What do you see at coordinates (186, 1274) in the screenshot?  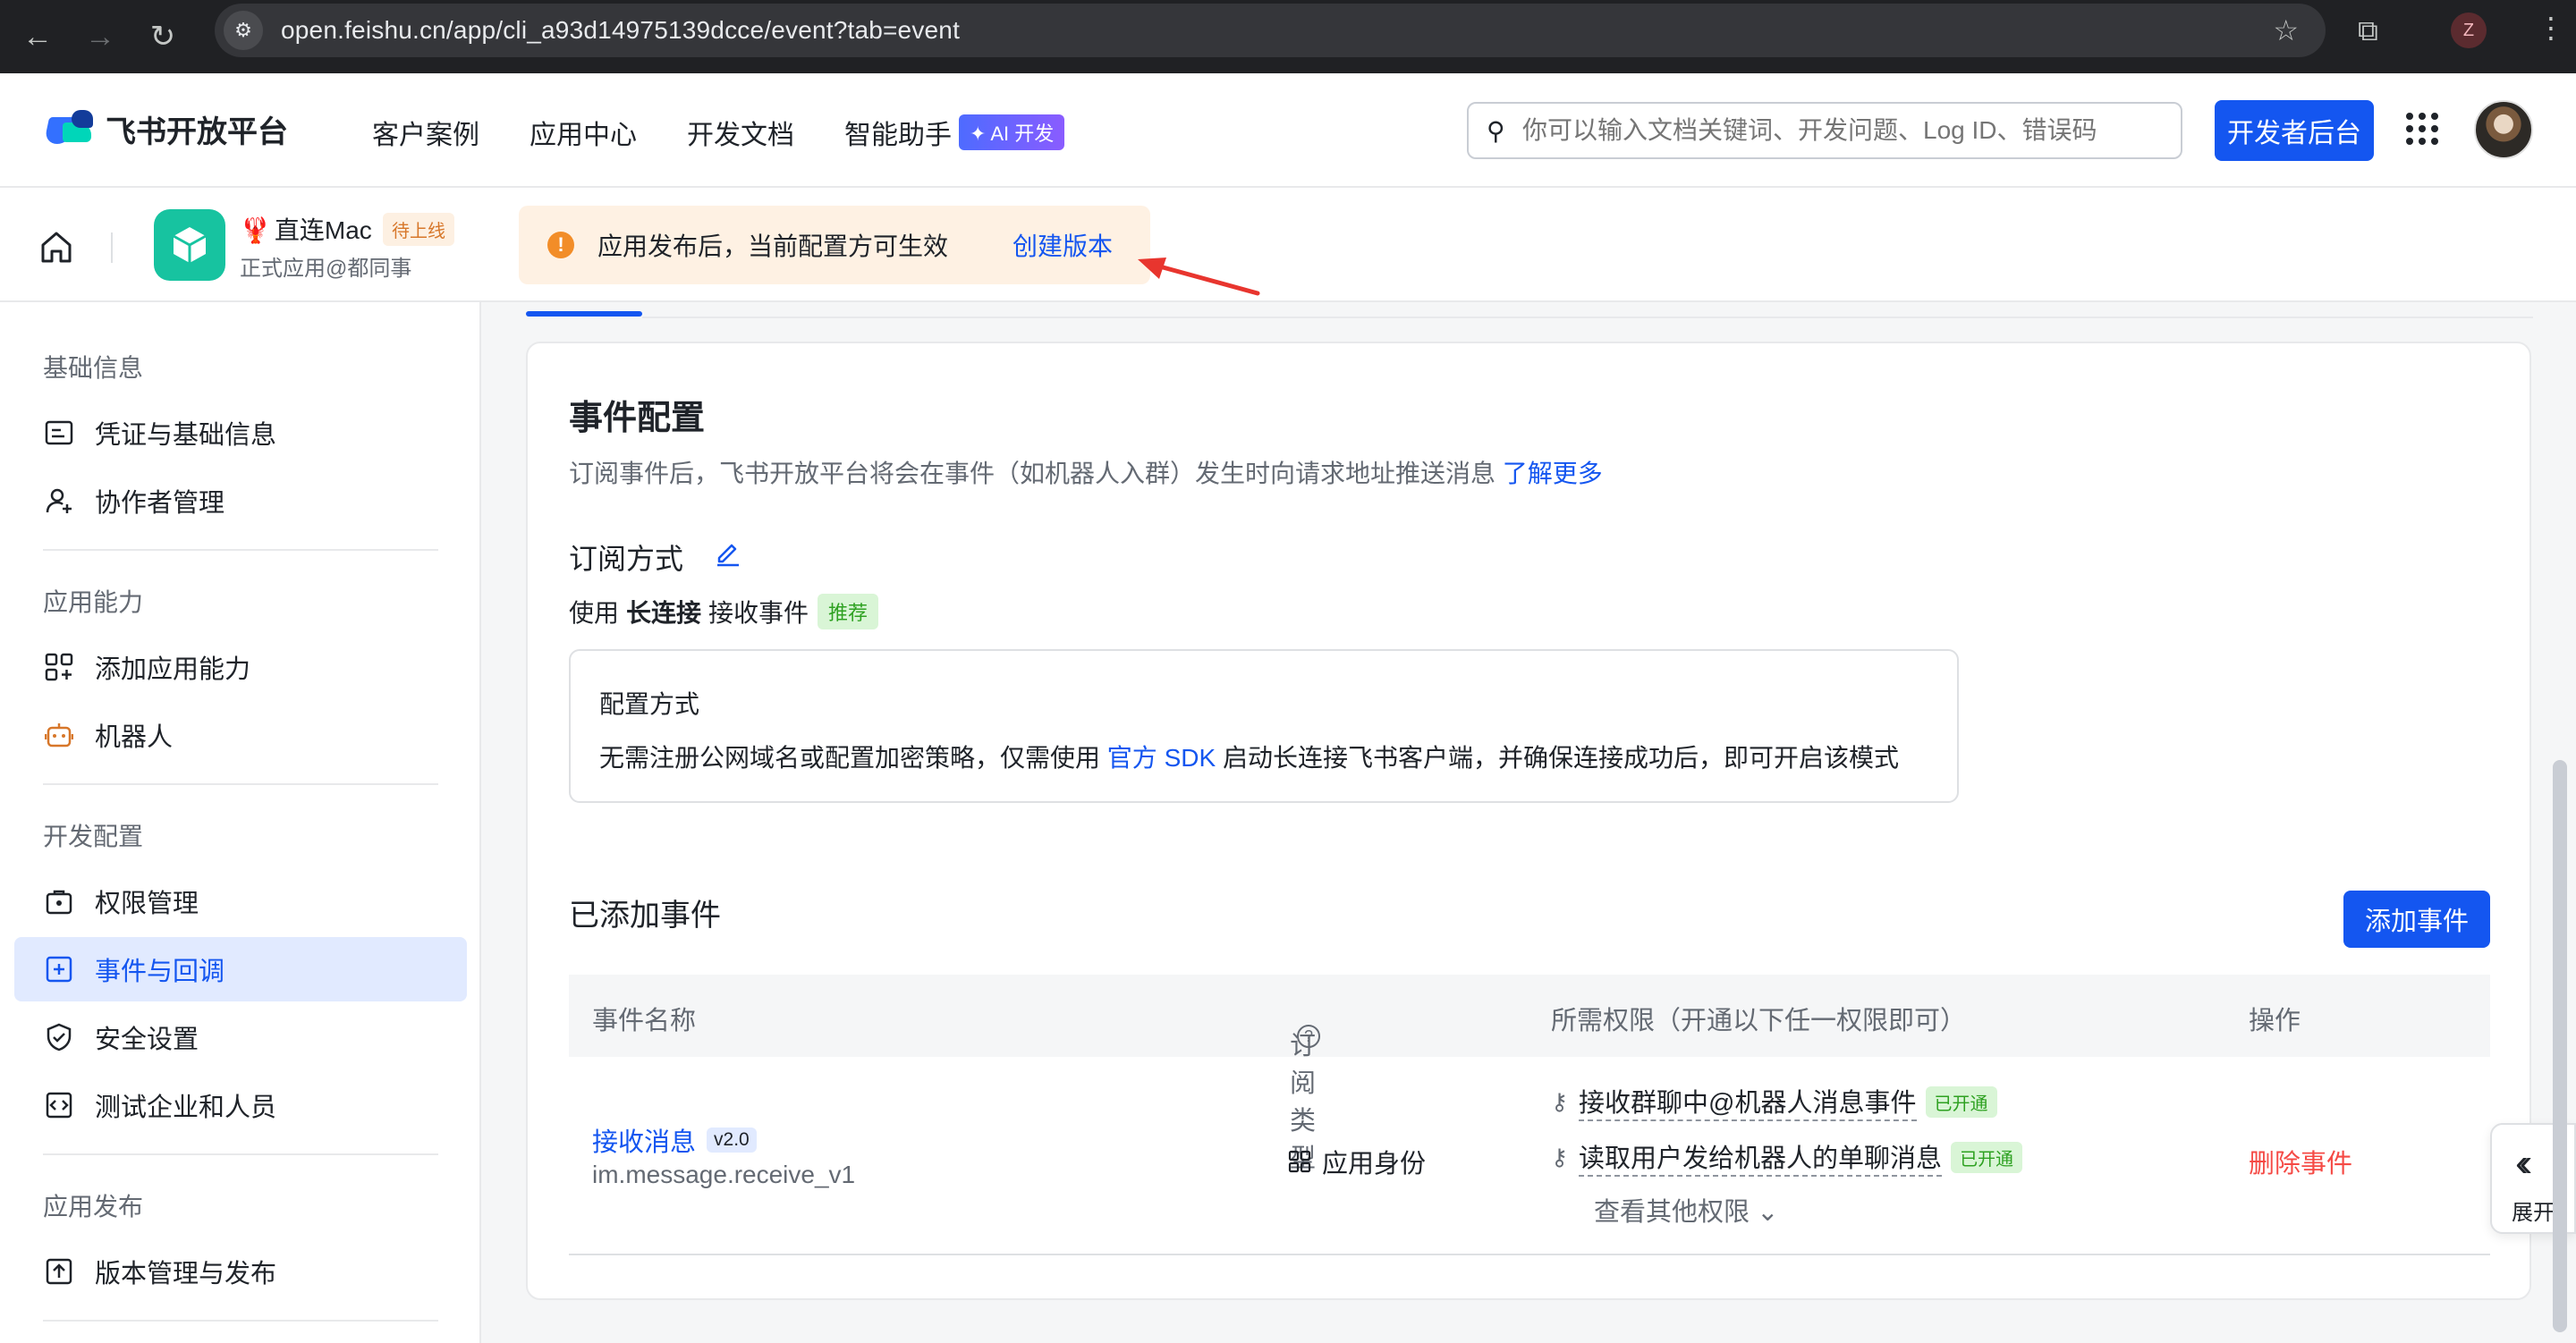 I see `sidebar-item-label: 版本管理与发布` at bounding box center [186, 1274].